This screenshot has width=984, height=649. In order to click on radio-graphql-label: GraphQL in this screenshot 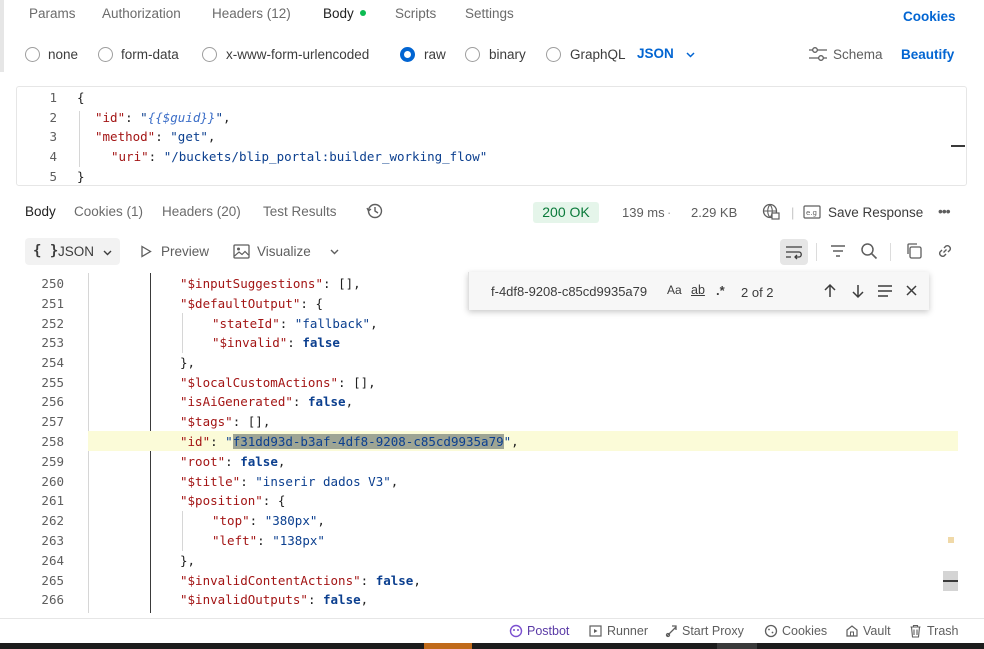, I will do `click(598, 54)`.